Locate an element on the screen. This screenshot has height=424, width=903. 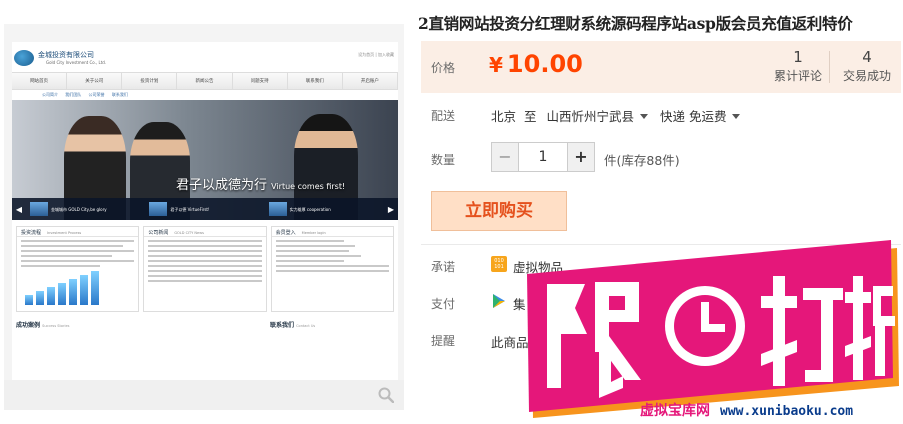
payment-method-icon is located at coordinates (499, 301).